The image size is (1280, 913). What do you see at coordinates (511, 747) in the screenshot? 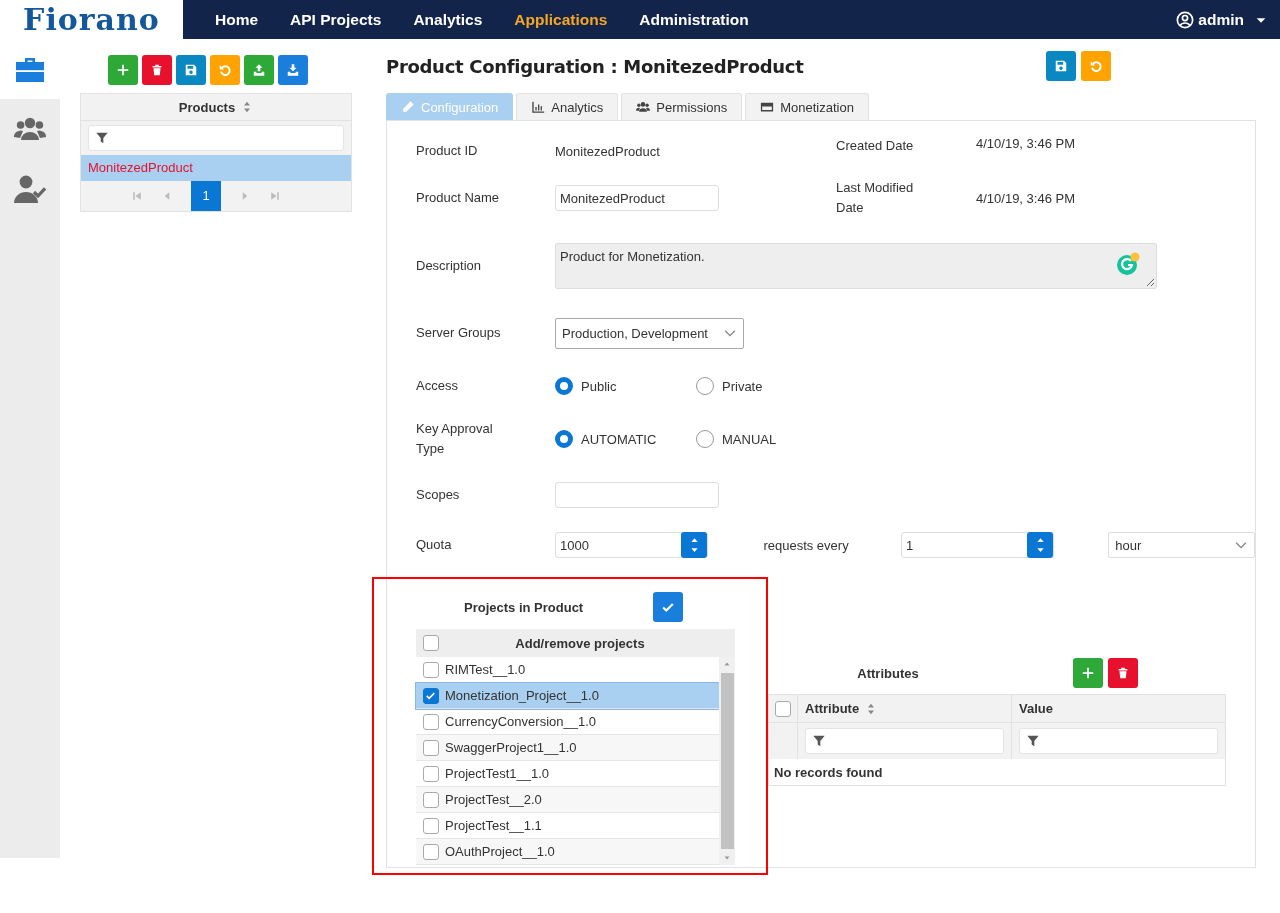
I see `project-name: SwaggerProject1__1.0` at bounding box center [511, 747].